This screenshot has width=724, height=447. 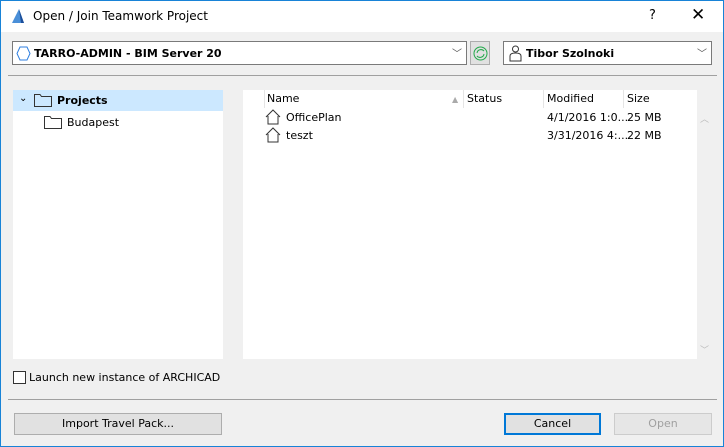 I want to click on archicad-logo-icon, so click(x=18, y=16).